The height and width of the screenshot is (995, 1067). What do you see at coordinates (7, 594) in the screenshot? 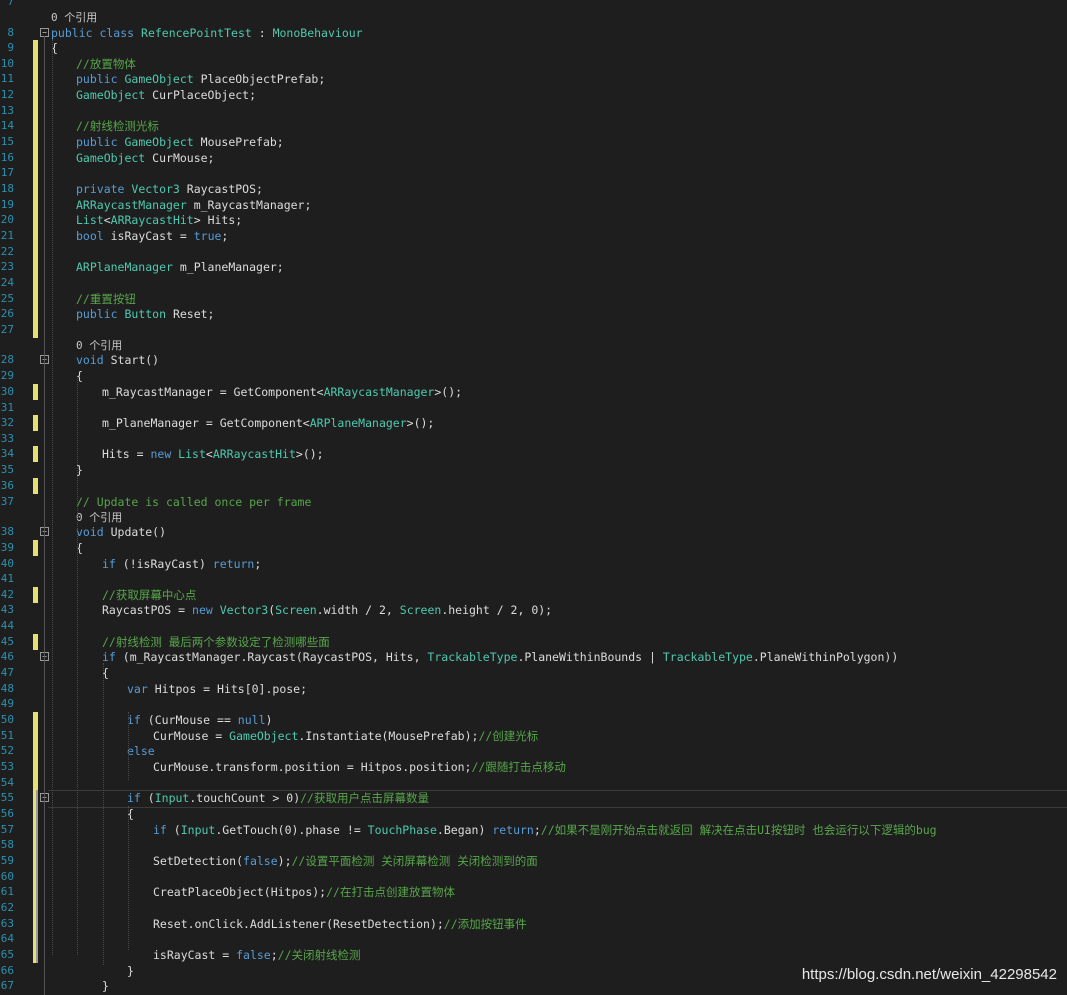
I see `line-number: 42` at bounding box center [7, 594].